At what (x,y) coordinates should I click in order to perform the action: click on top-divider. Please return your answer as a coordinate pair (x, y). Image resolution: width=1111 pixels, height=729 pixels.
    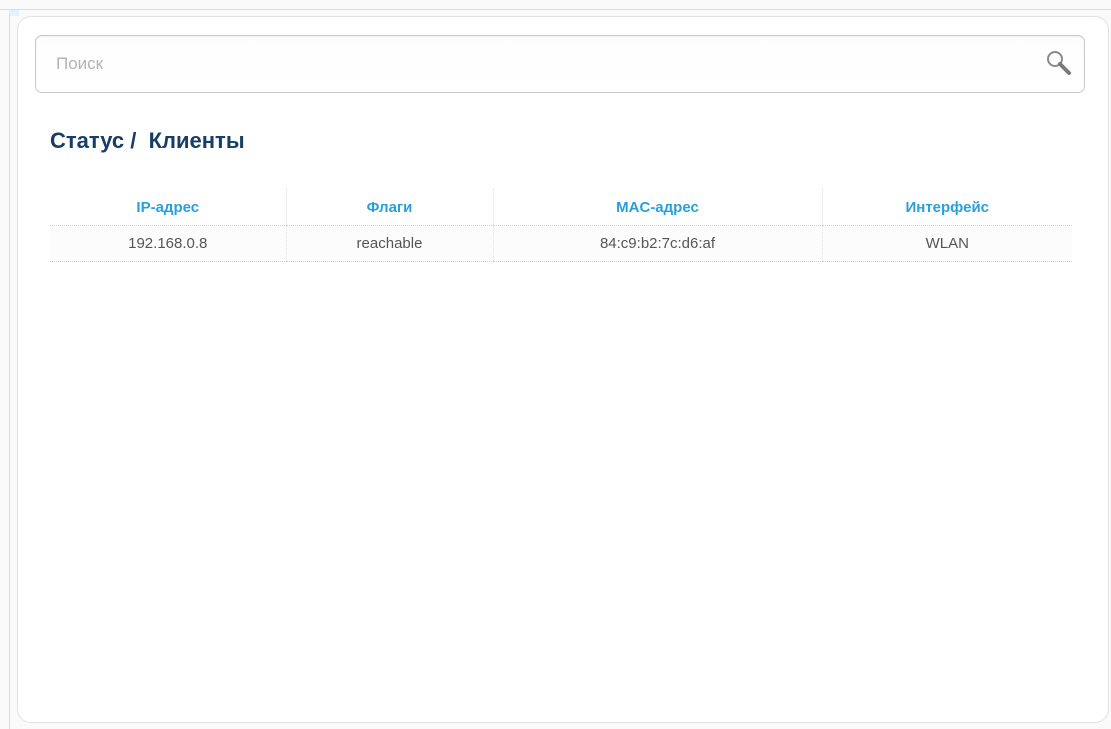
    Looking at the image, I should click on (555, 9).